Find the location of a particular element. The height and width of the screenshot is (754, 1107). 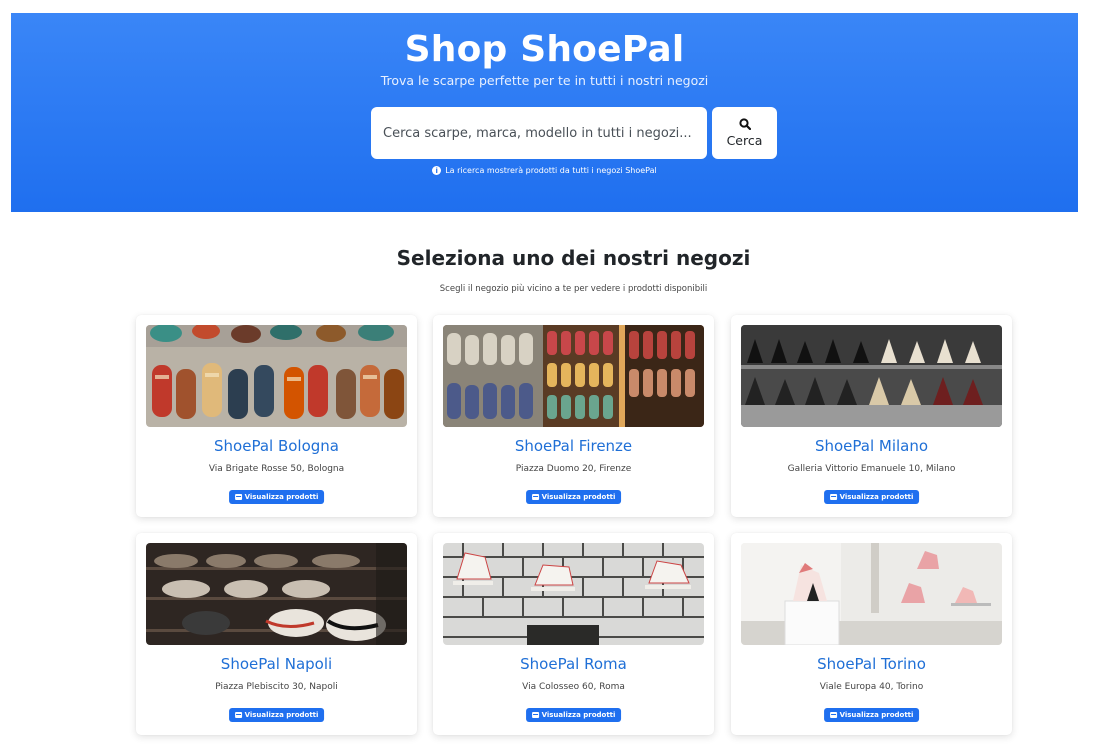

store-address: Piazza Duomo 20, Firenze is located at coordinates (573, 469).